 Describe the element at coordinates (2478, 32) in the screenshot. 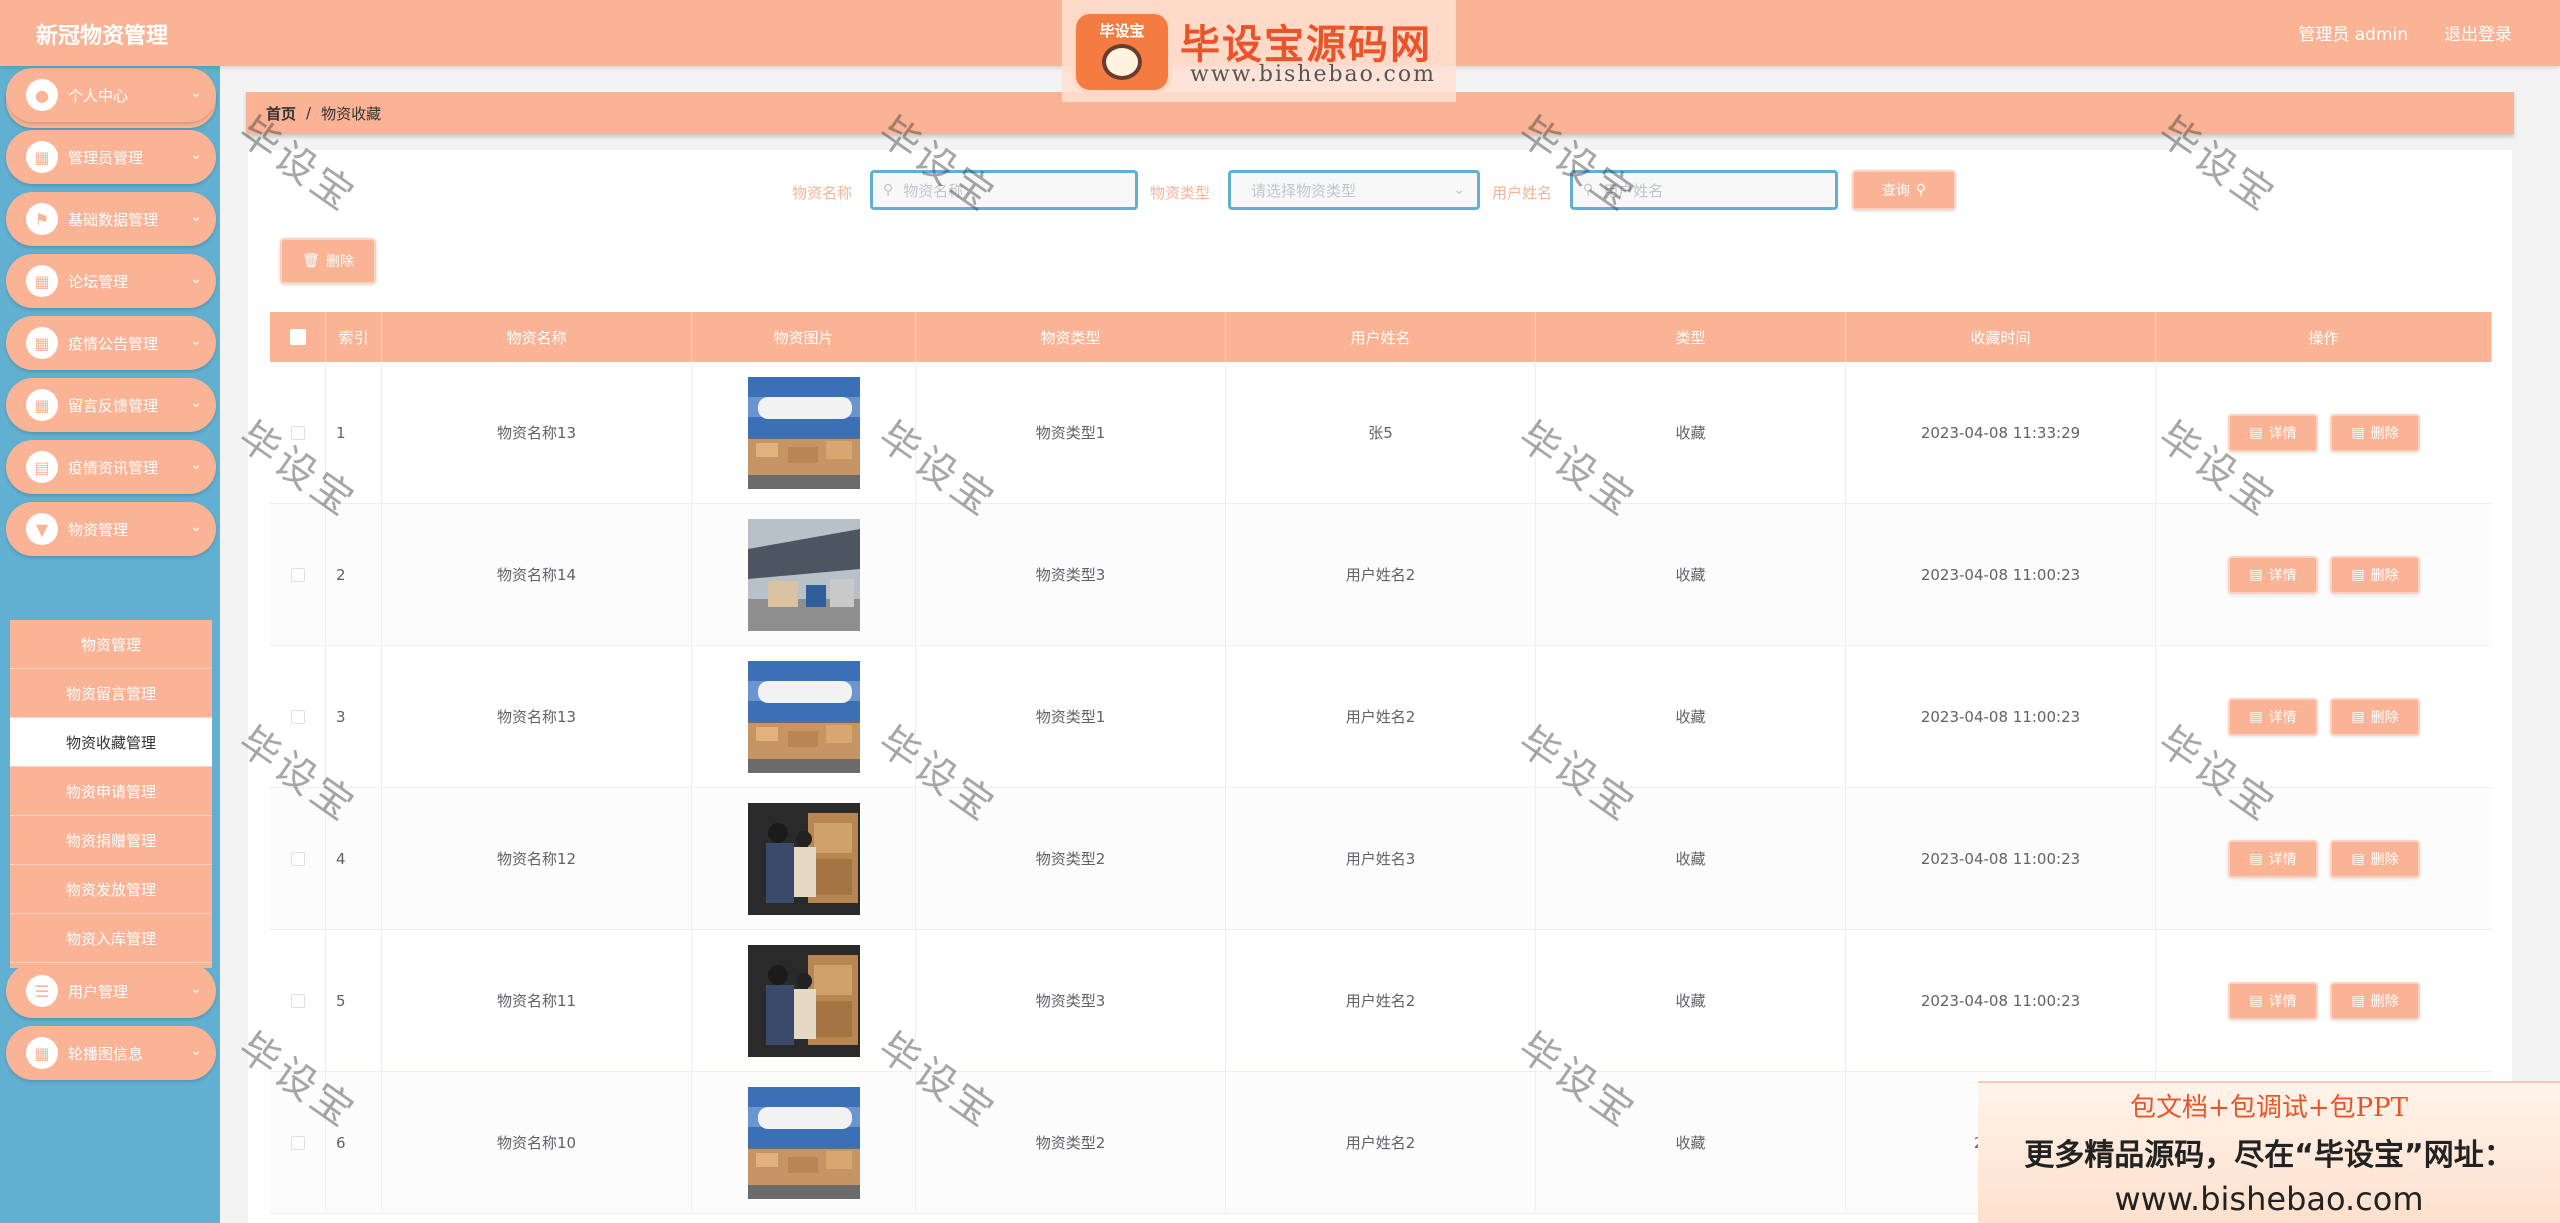

I see `logout-link: 退出登录` at that location.